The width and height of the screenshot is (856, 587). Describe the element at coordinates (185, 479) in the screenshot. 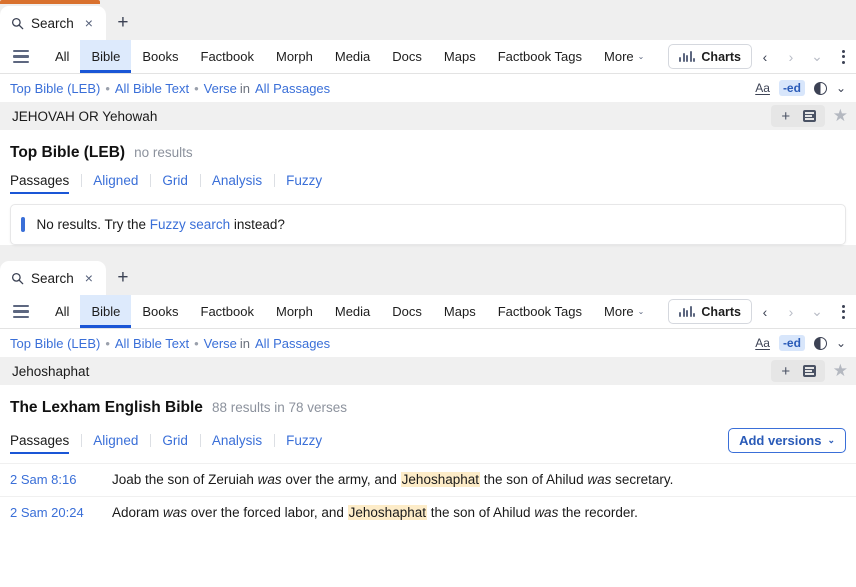

I see `verse-plain: Joab the son of Zeruiah` at that location.